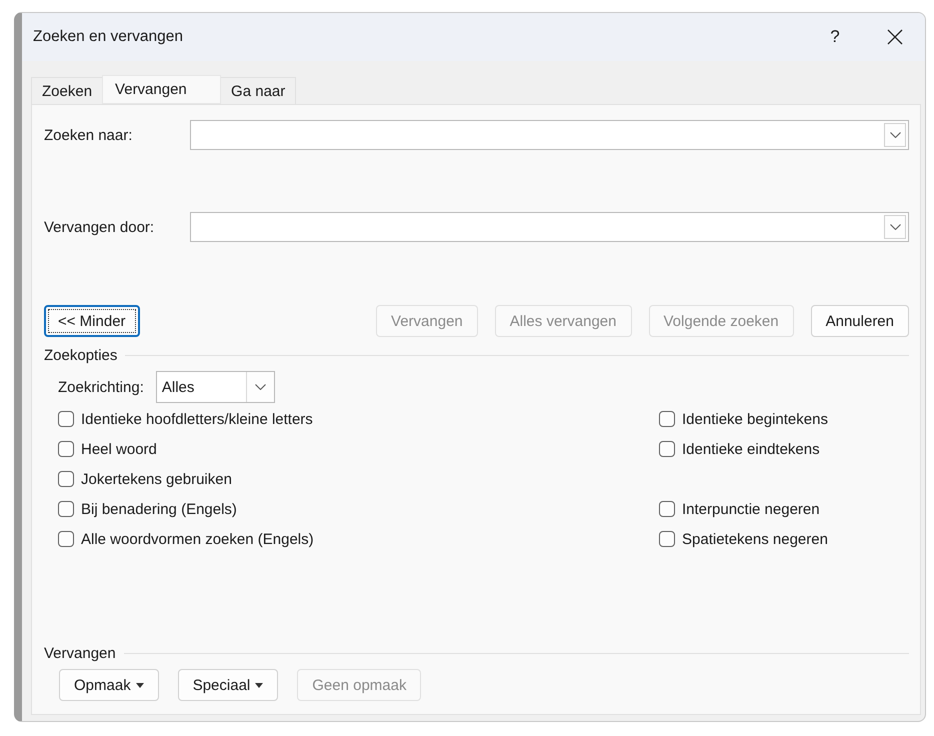 The width and height of the screenshot is (934, 736). Describe the element at coordinates (178, 387) in the screenshot. I see `dropdown-value: Alles` at that location.